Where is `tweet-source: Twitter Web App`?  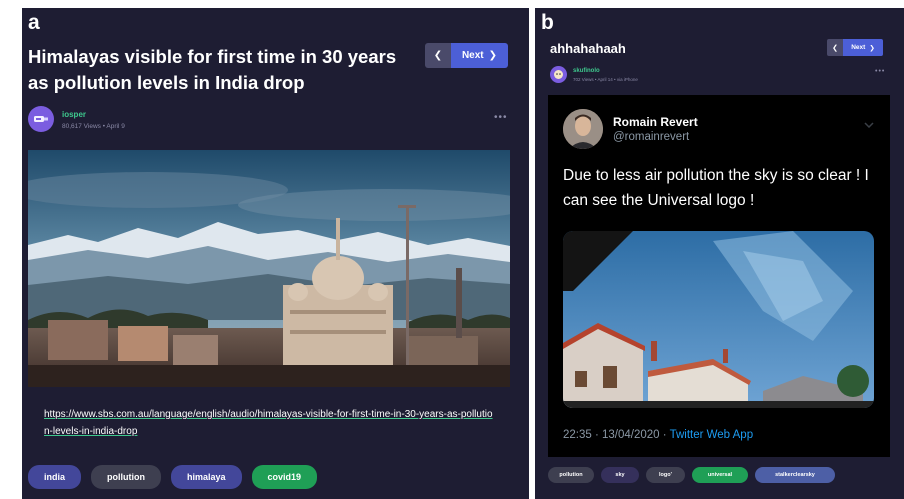
tweet-source: Twitter Web App is located at coordinates (712, 435).